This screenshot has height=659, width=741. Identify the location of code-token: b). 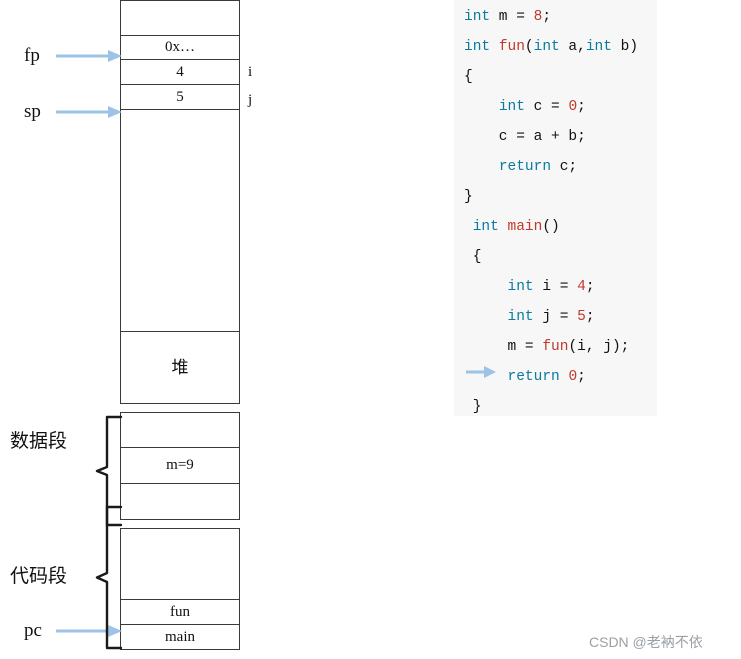
(625, 47).